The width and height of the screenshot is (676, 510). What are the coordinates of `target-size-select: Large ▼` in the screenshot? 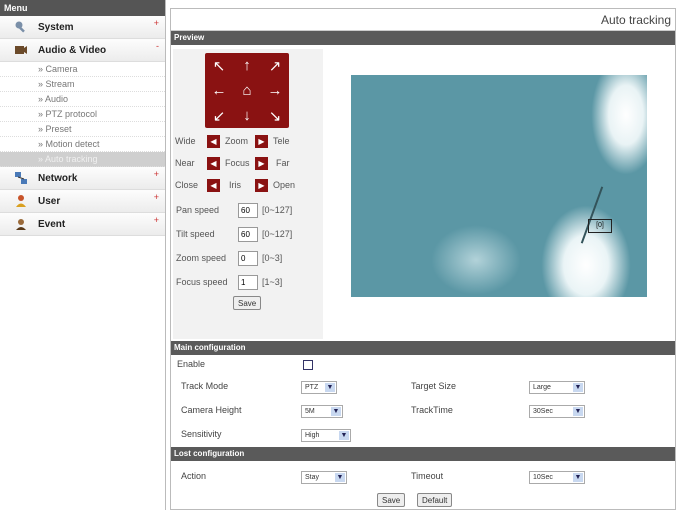 It's located at (557, 387).